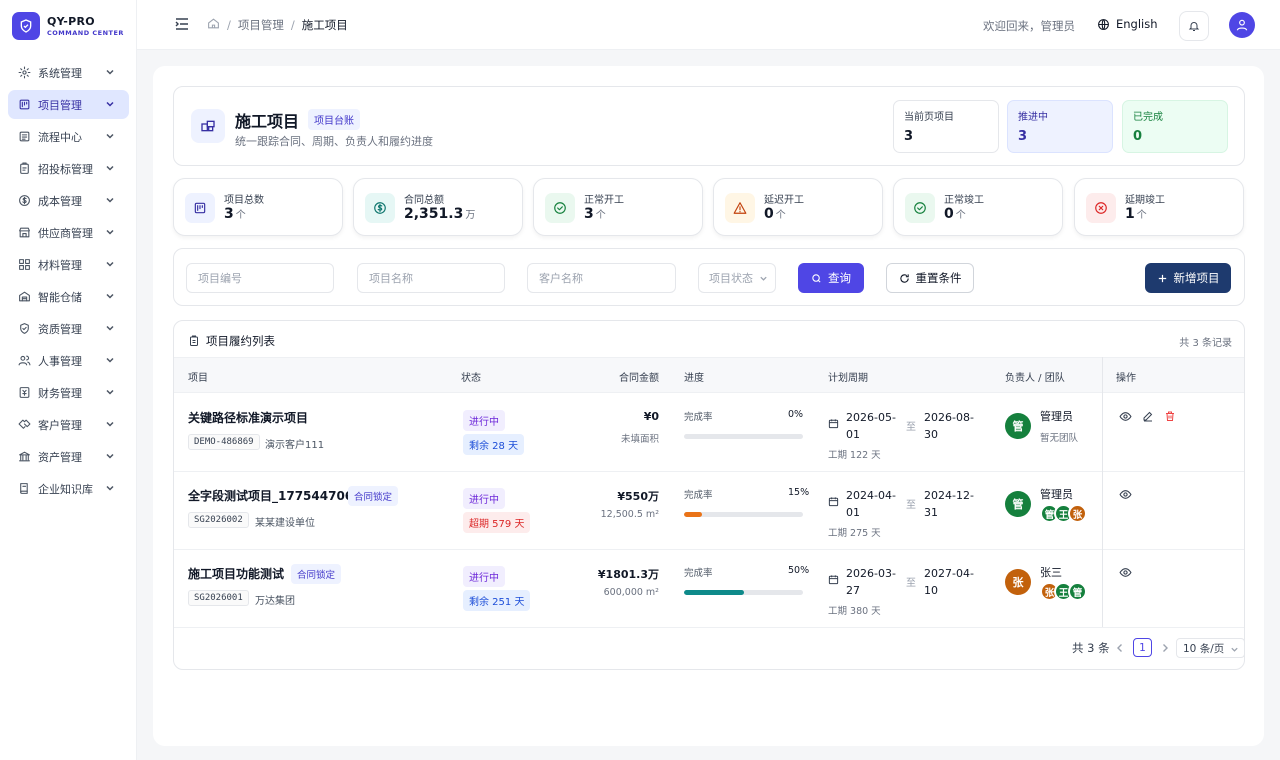  Describe the element at coordinates (1018, 504) in the screenshot. I see `manager-avatar: 管` at that location.